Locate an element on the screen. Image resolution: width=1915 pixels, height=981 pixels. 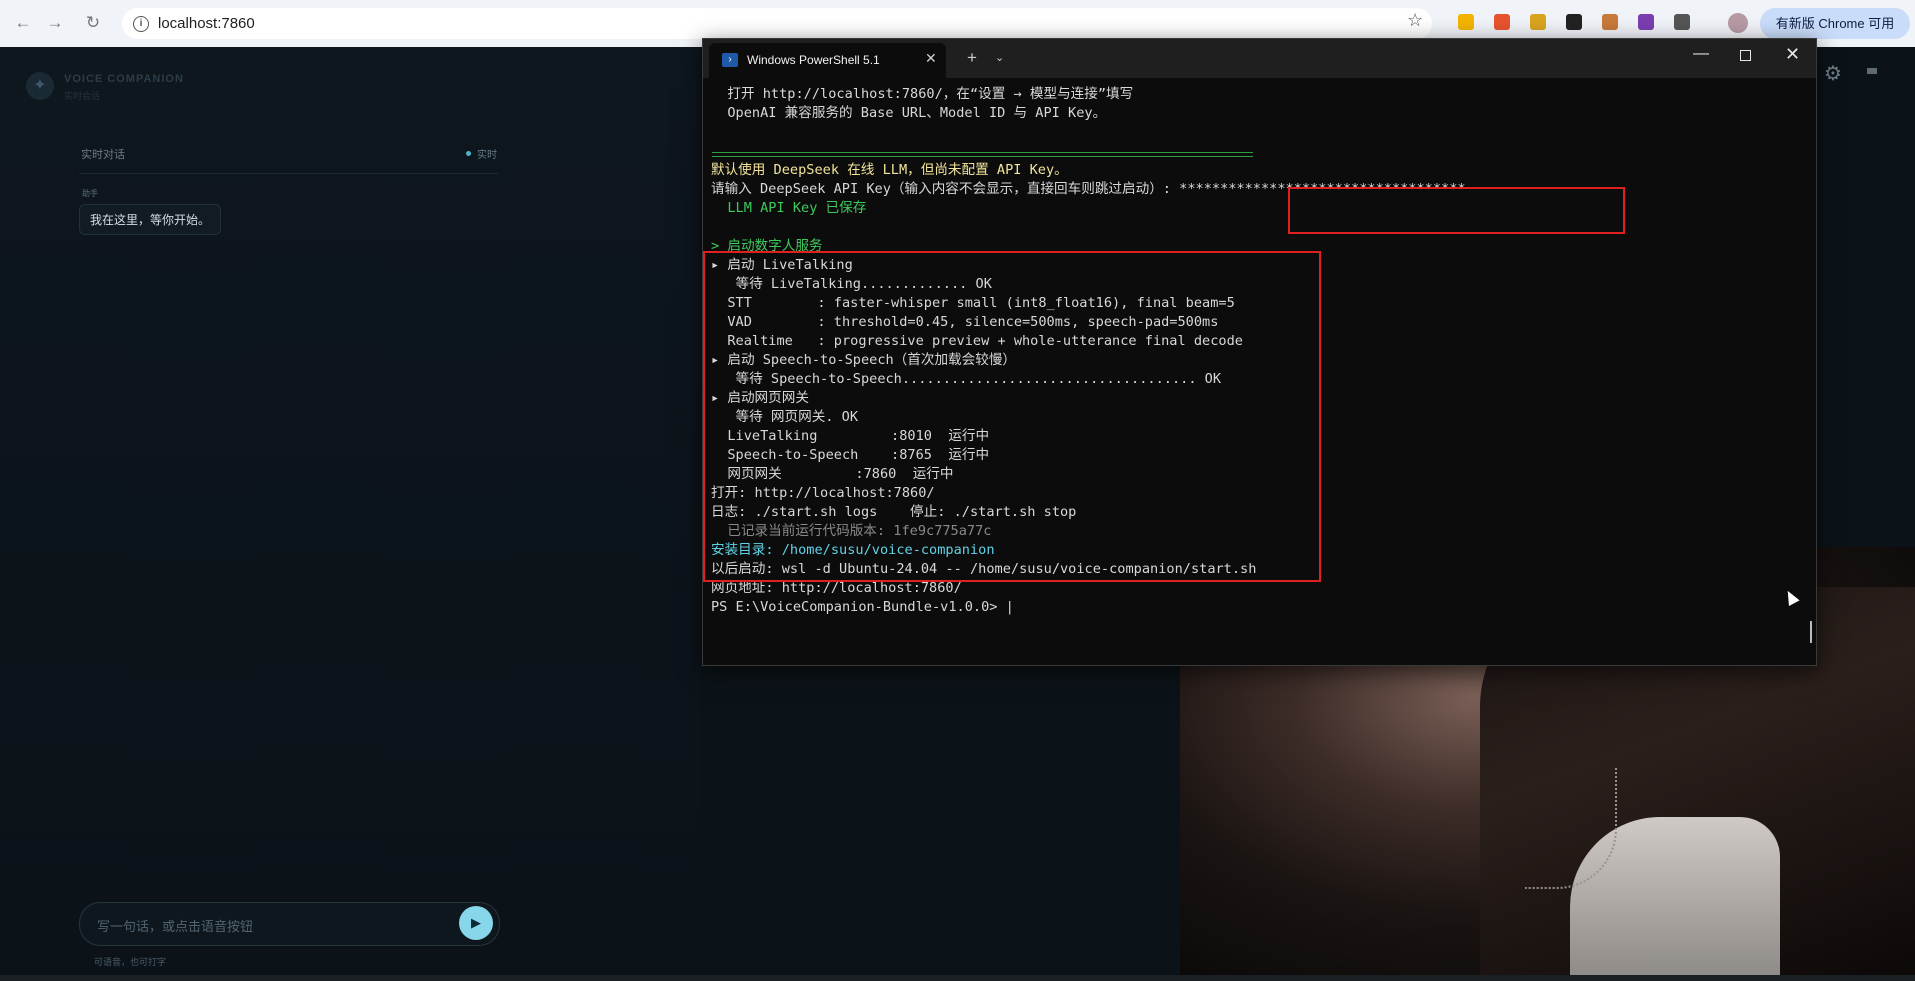
forward-icon: → is located at coordinates (55, 23).